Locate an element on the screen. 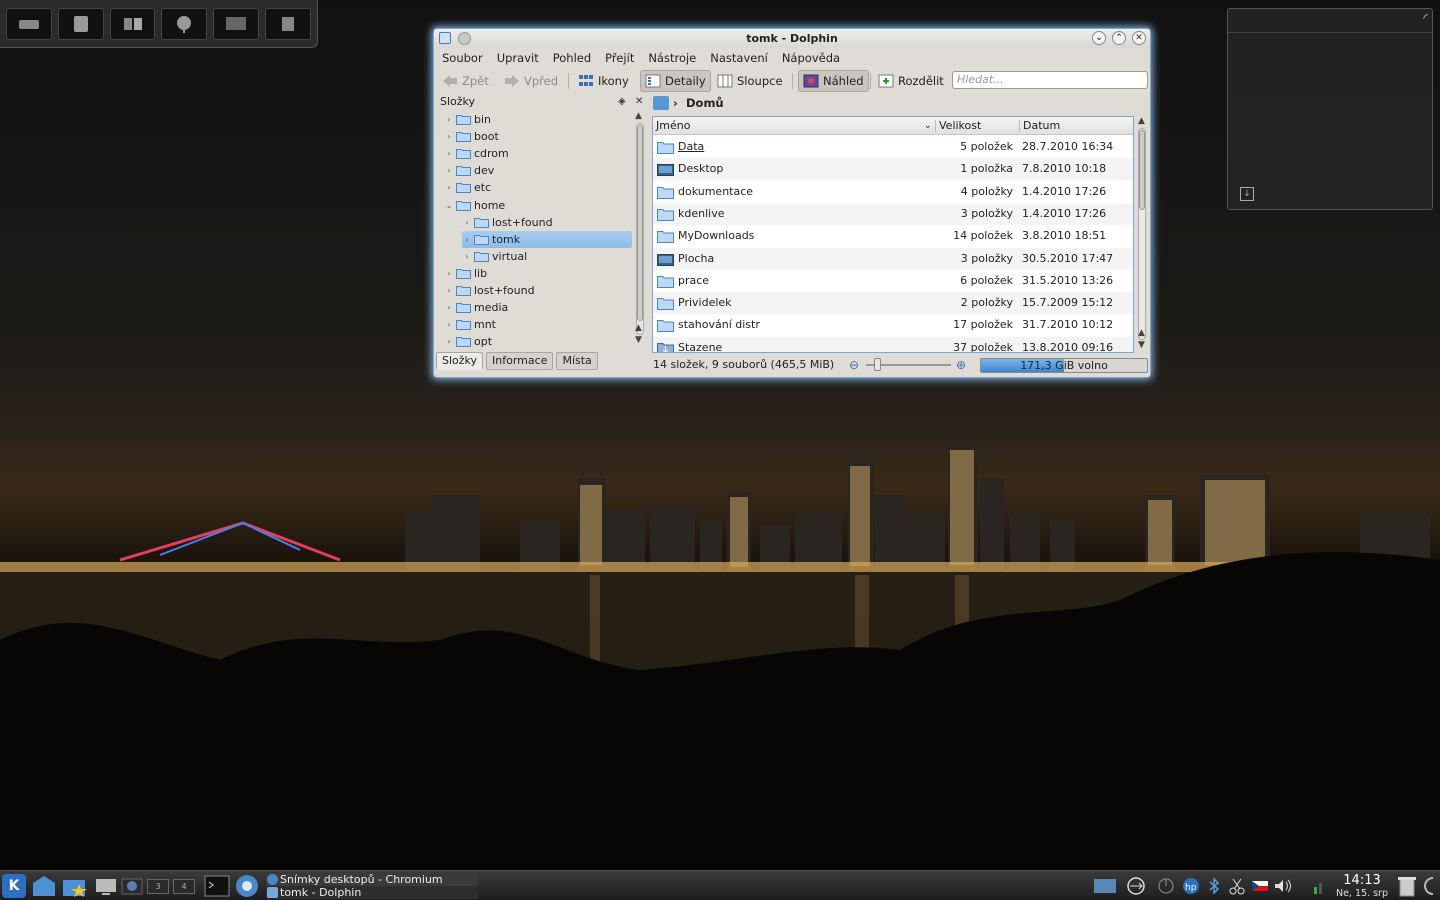  home-folder-icon is located at coordinates (44, 886).